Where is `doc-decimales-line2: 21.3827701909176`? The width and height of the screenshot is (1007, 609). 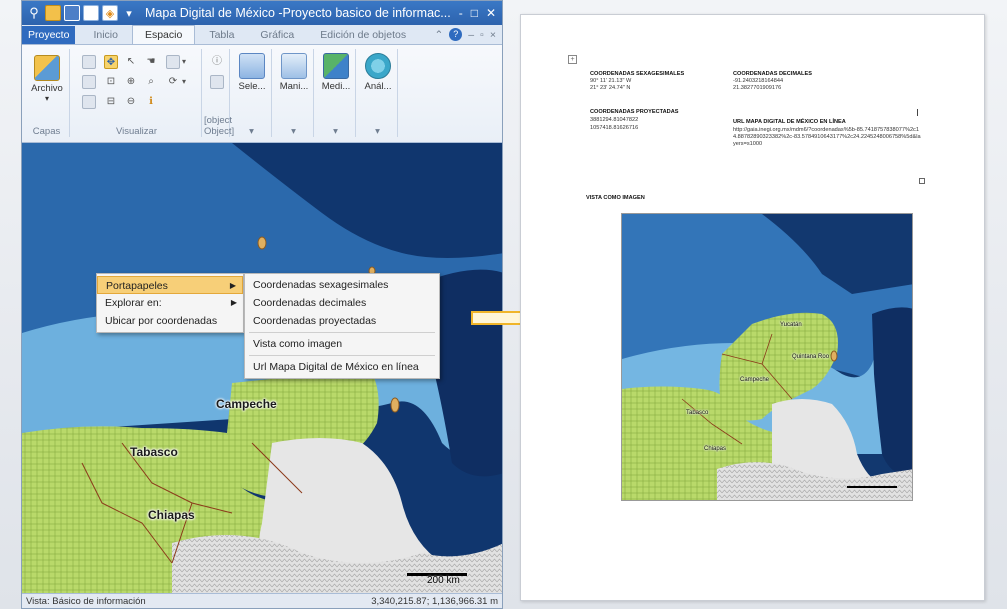 doc-decimales-line2: 21.3827701909176 is located at coordinates (757, 88).